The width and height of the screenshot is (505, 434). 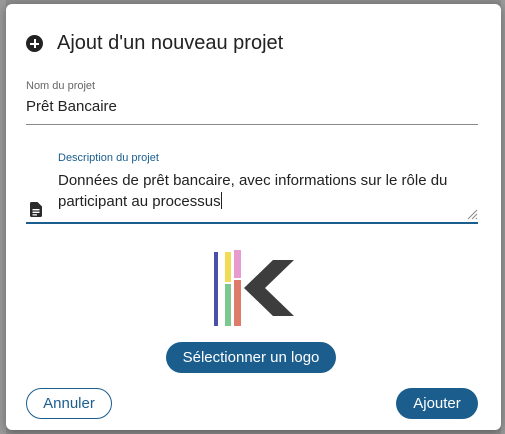 What do you see at coordinates (252, 102) in the screenshot?
I see `project-name-field: Nom du projet Prêt Bancaire` at bounding box center [252, 102].